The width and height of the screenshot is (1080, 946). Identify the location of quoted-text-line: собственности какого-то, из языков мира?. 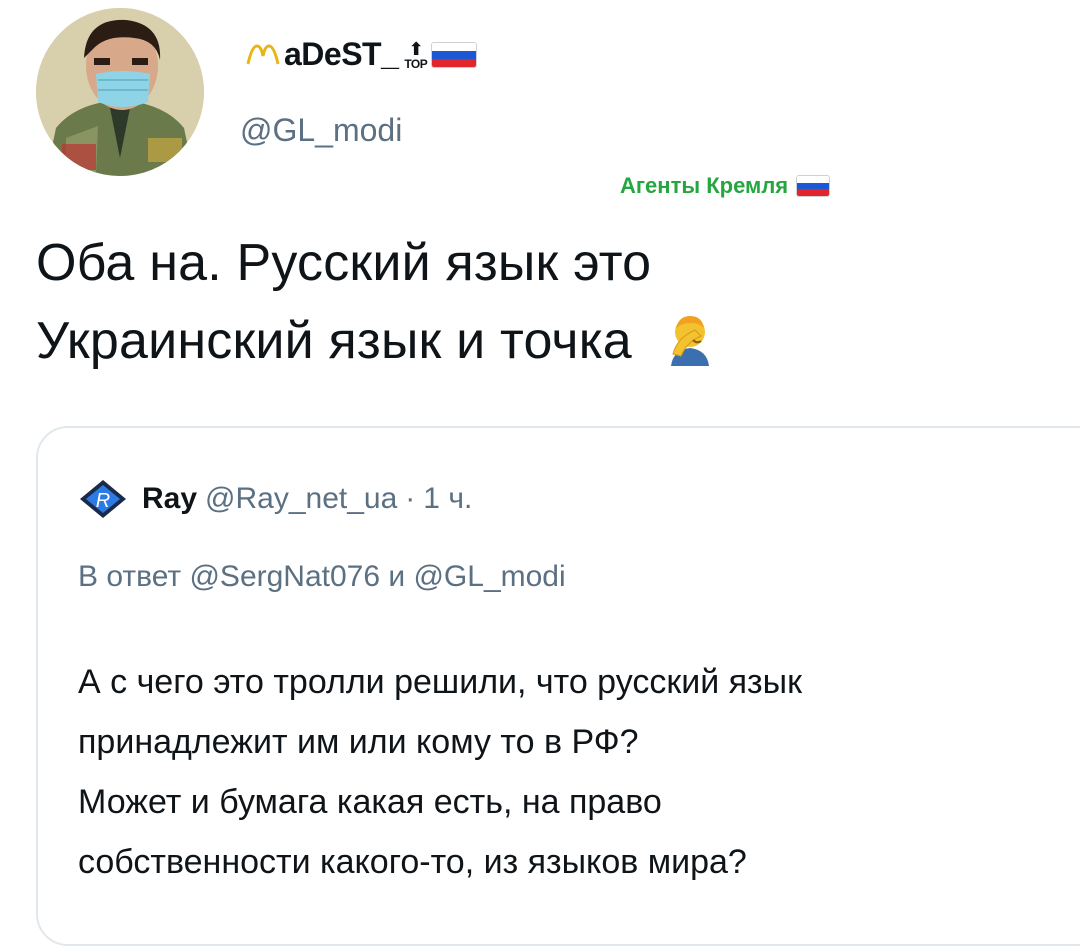
(412, 862).